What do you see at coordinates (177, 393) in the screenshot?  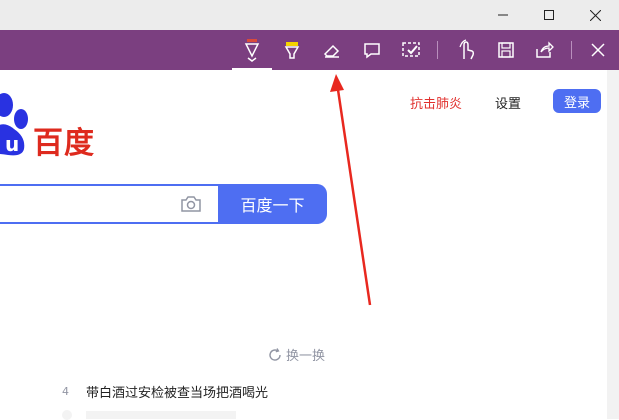 I see `hot-title: 带白酒过安检被查当场把酒喝光` at bounding box center [177, 393].